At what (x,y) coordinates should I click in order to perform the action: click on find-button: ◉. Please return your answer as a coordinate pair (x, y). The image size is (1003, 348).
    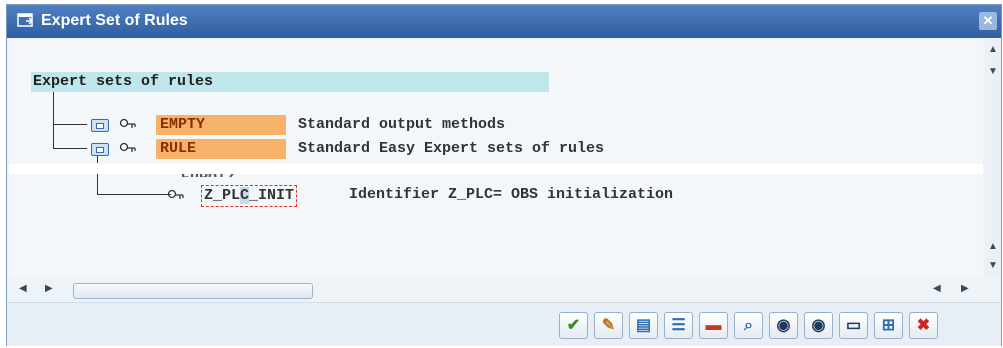
    Looking at the image, I should click on (783, 325).